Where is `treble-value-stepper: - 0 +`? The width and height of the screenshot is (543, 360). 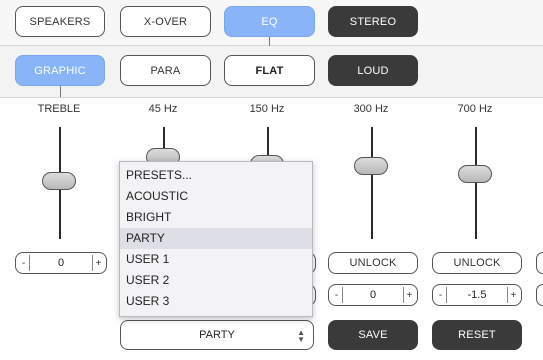
treble-value-stepper: - 0 + is located at coordinates (61, 263).